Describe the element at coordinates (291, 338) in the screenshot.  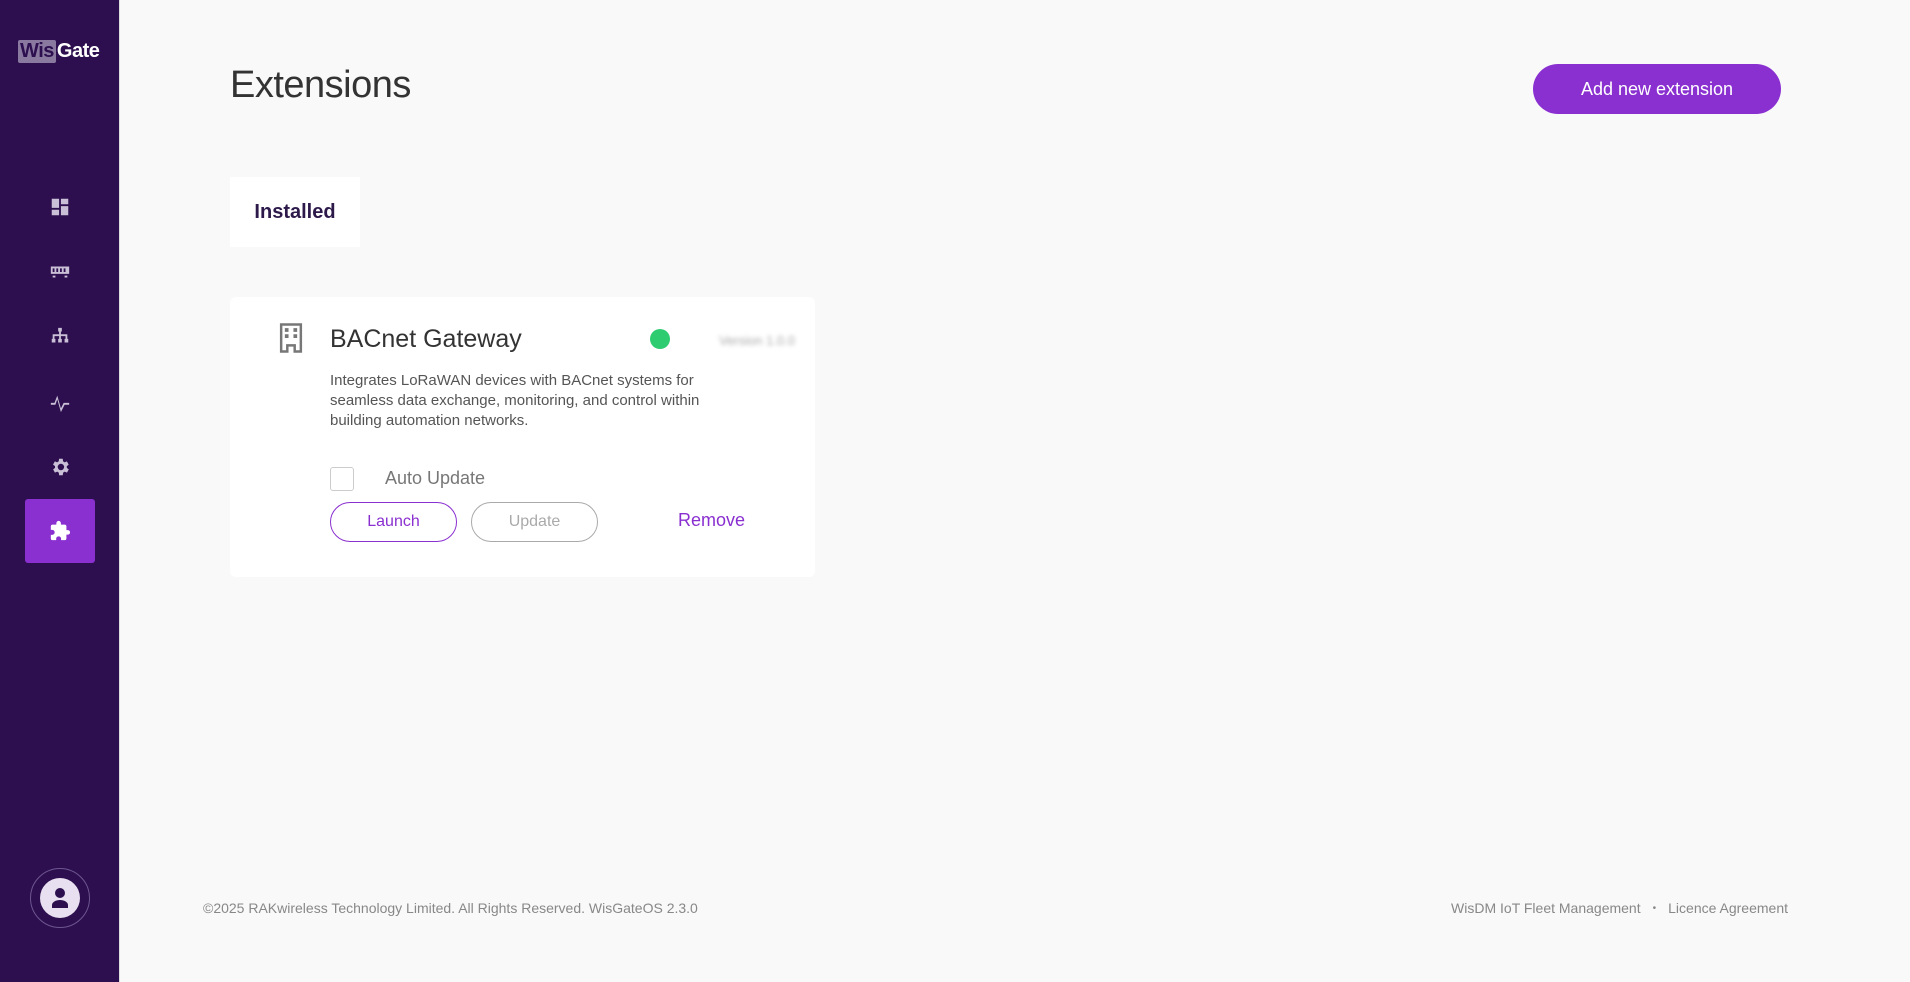
I see `building-icon` at that location.